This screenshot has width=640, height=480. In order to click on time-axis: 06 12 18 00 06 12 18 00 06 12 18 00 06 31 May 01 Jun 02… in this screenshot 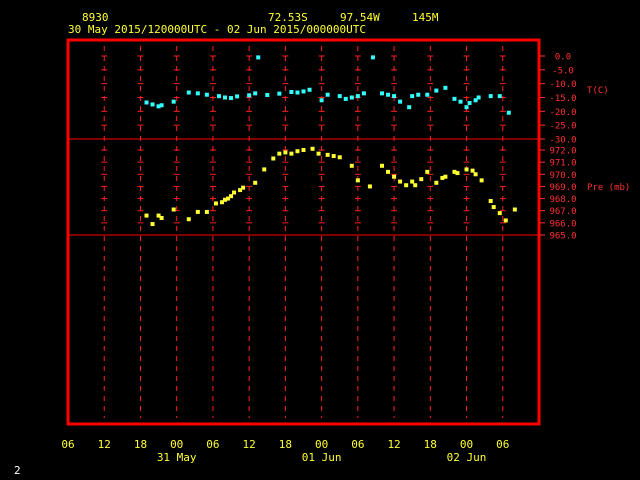, I will do `click(285, 451)`.